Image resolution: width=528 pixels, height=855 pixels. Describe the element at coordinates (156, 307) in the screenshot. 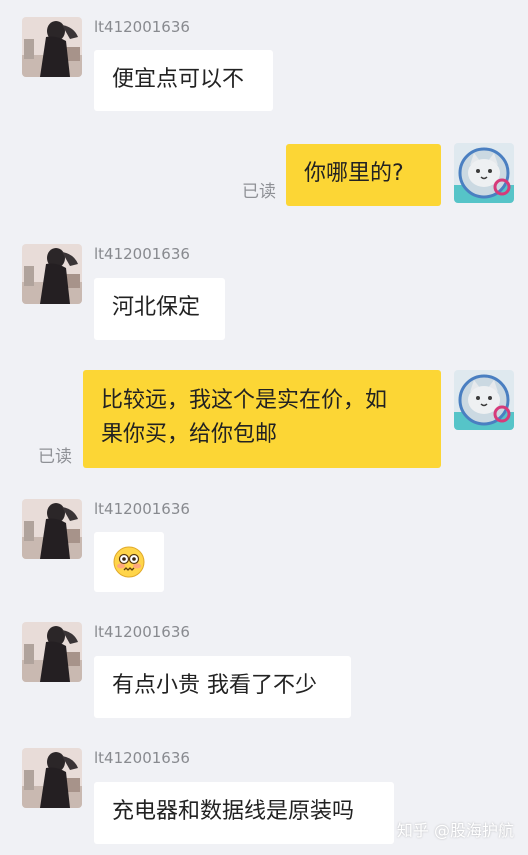

I see `message-text: 河北保定` at that location.